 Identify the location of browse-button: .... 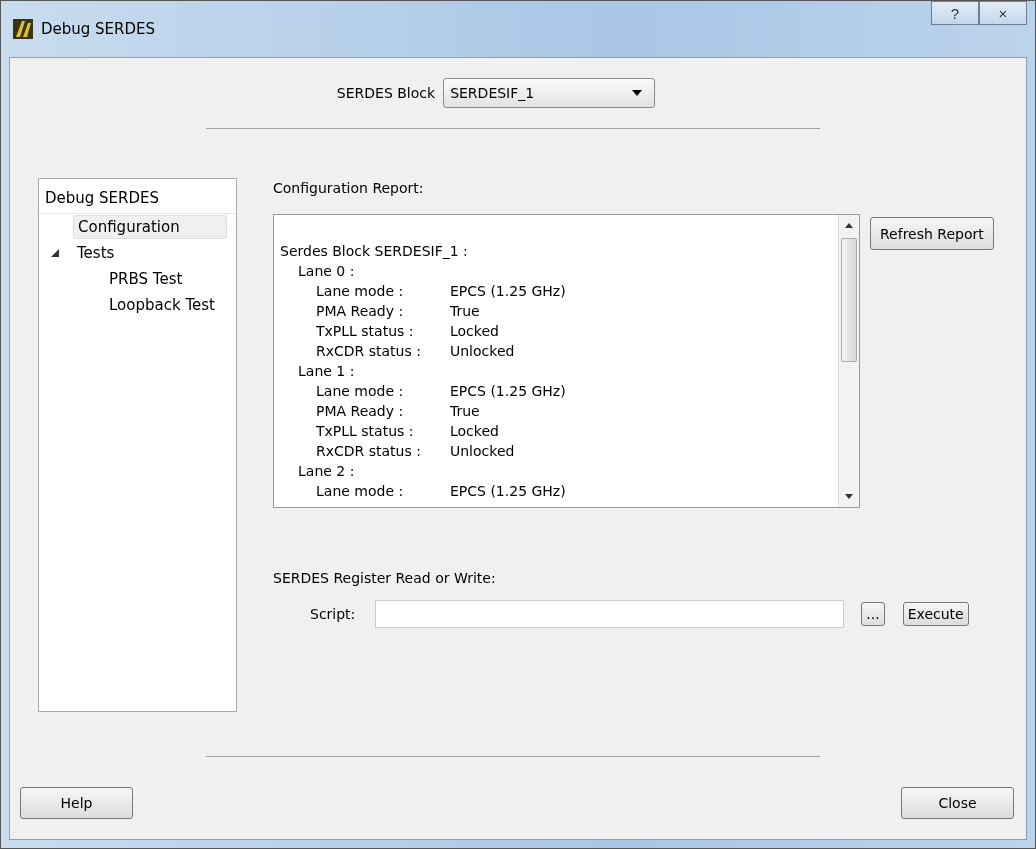
(873, 614).